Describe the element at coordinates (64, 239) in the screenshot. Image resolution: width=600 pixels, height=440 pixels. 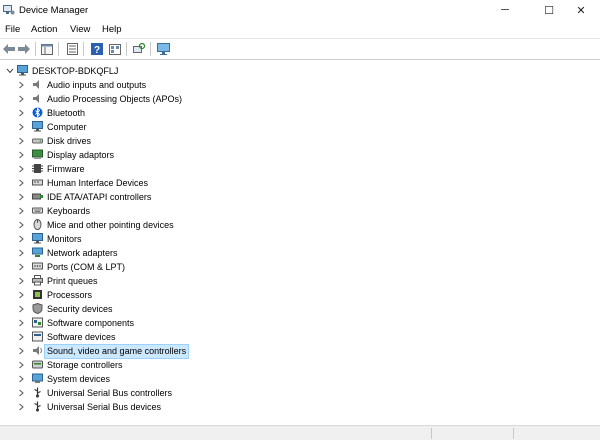
I see `tree-category-label: Monitors` at that location.